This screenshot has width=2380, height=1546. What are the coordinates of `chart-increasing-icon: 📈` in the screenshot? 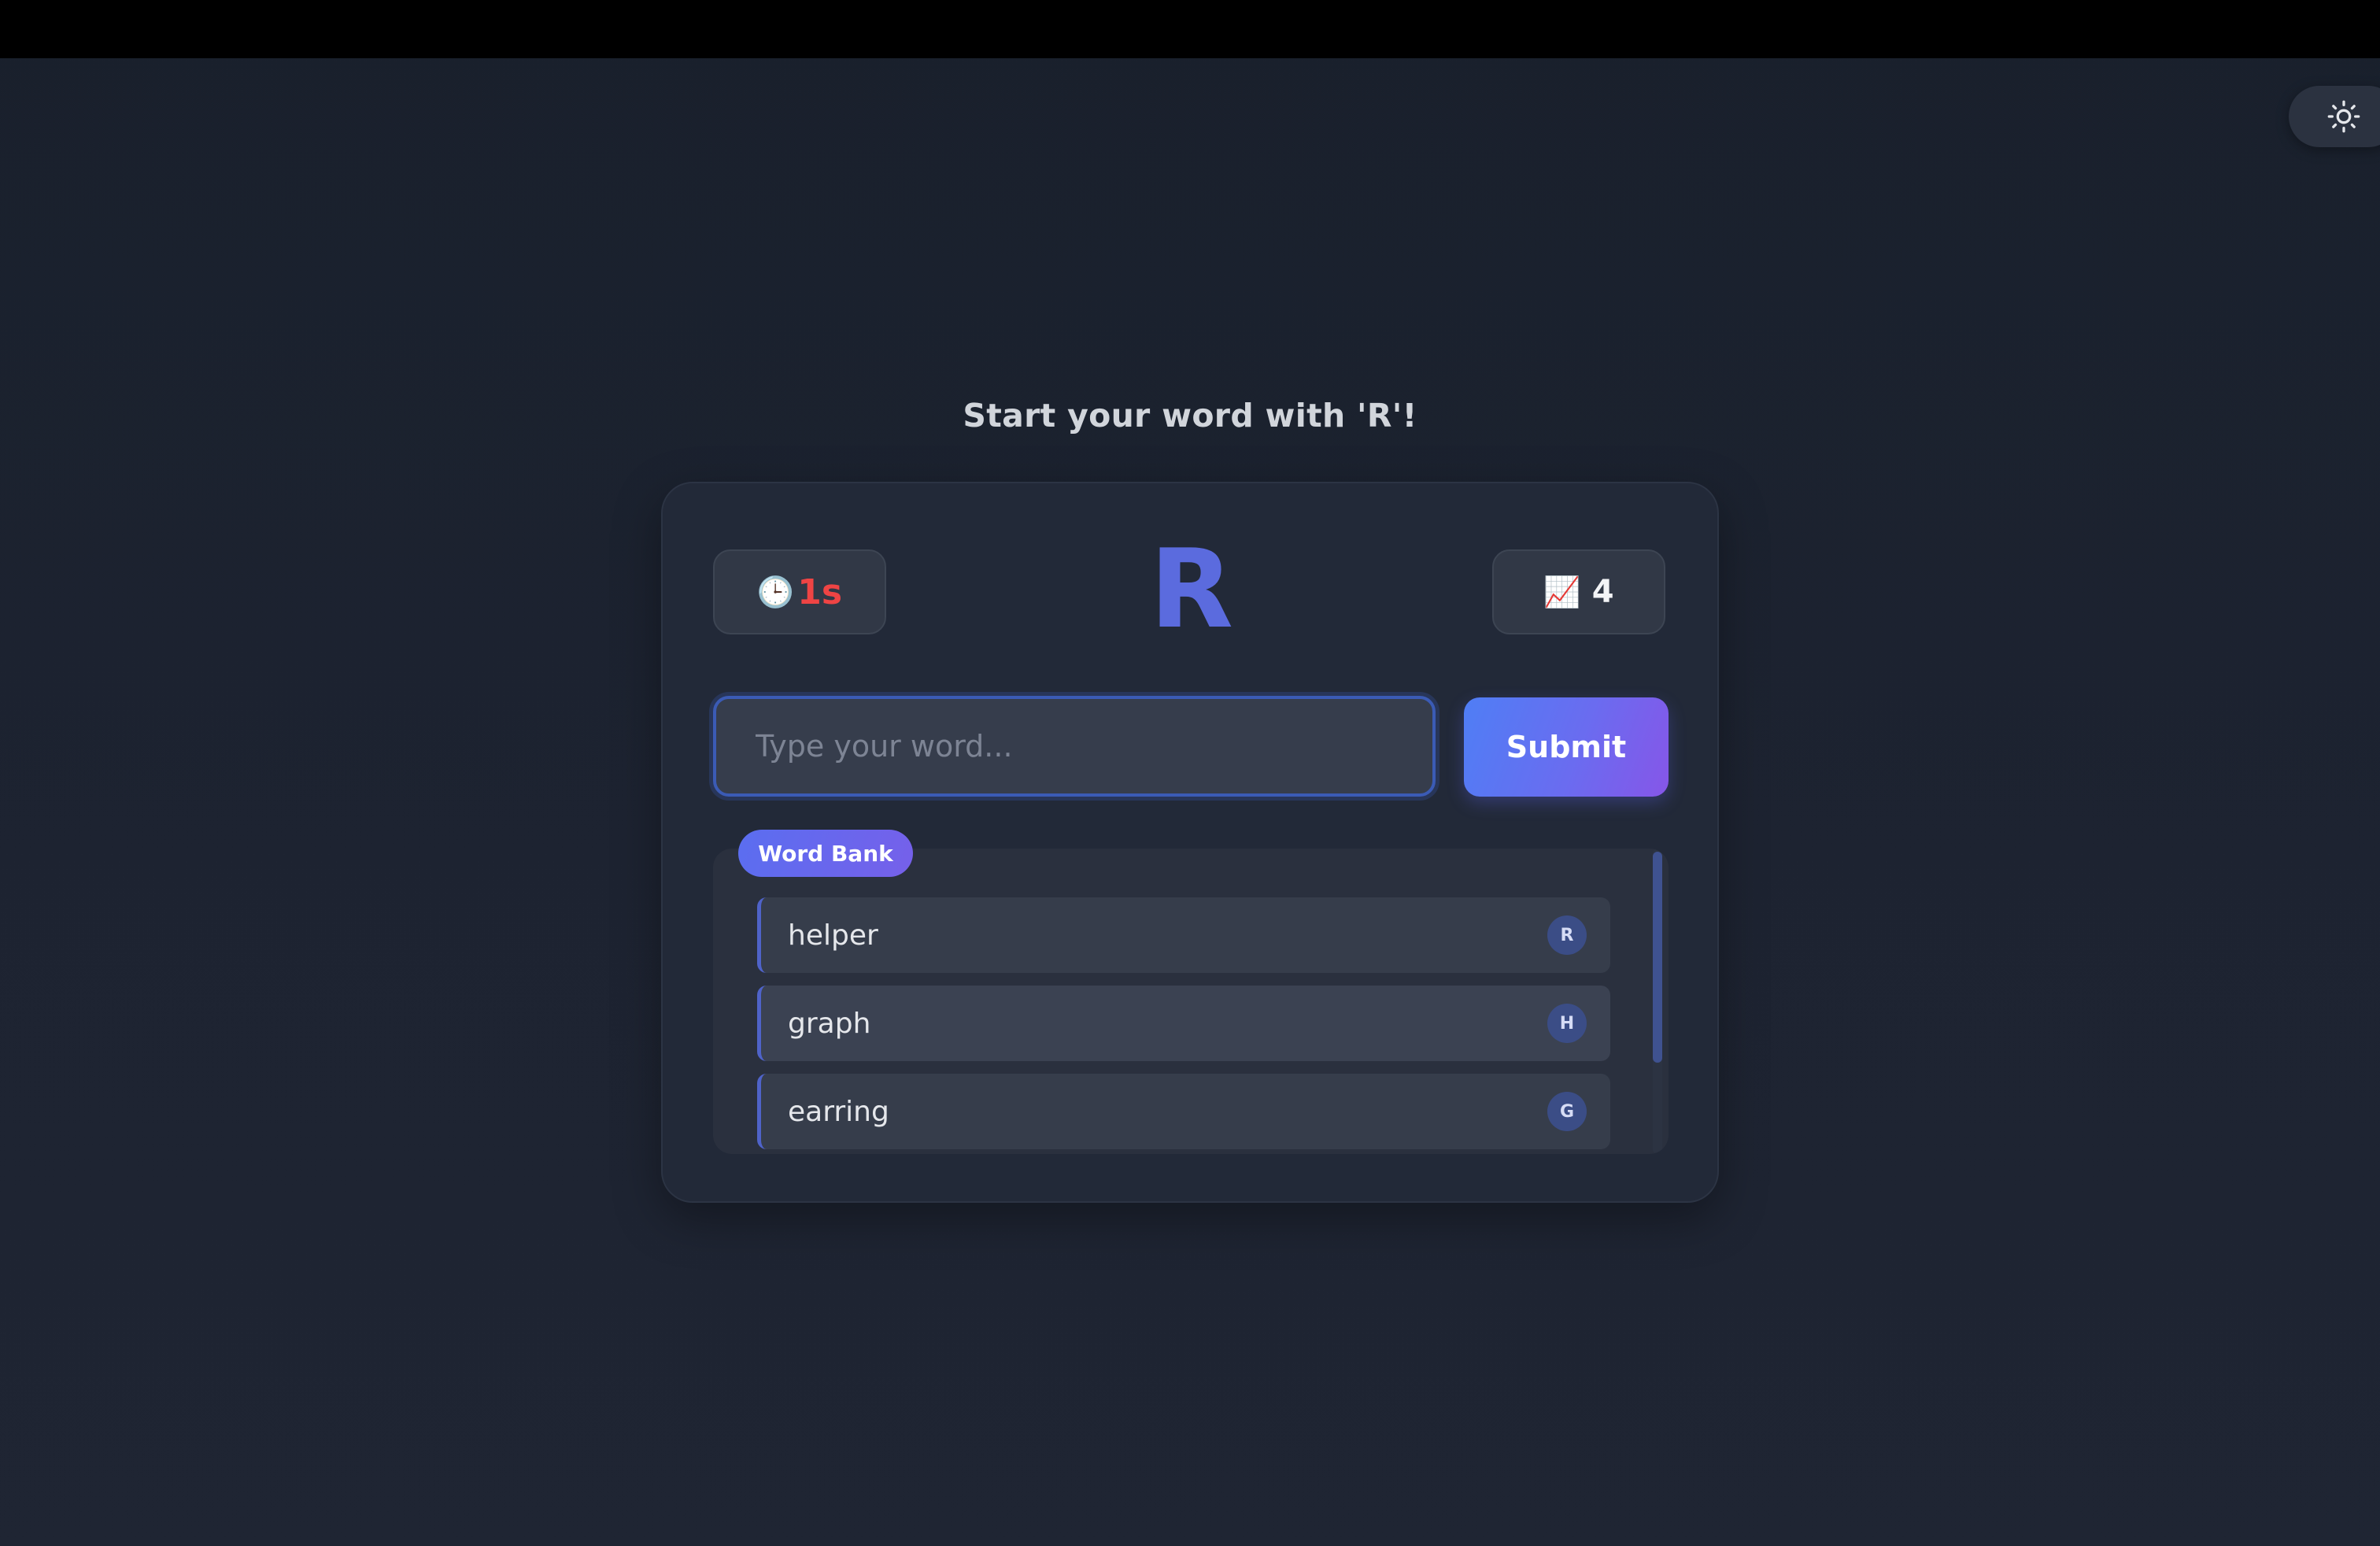 It's located at (1562, 592).